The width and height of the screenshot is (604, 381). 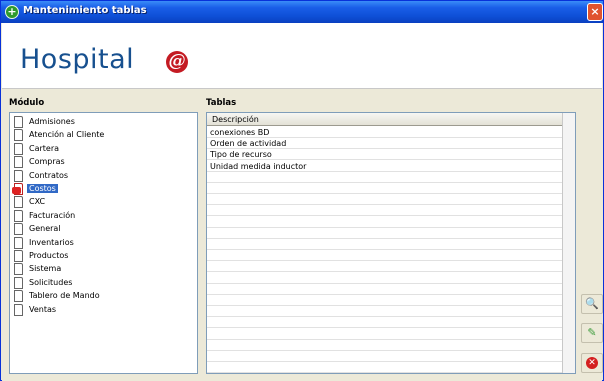 What do you see at coordinates (67, 135) in the screenshot?
I see `module-item-label: Atención al Cliente` at bounding box center [67, 135].